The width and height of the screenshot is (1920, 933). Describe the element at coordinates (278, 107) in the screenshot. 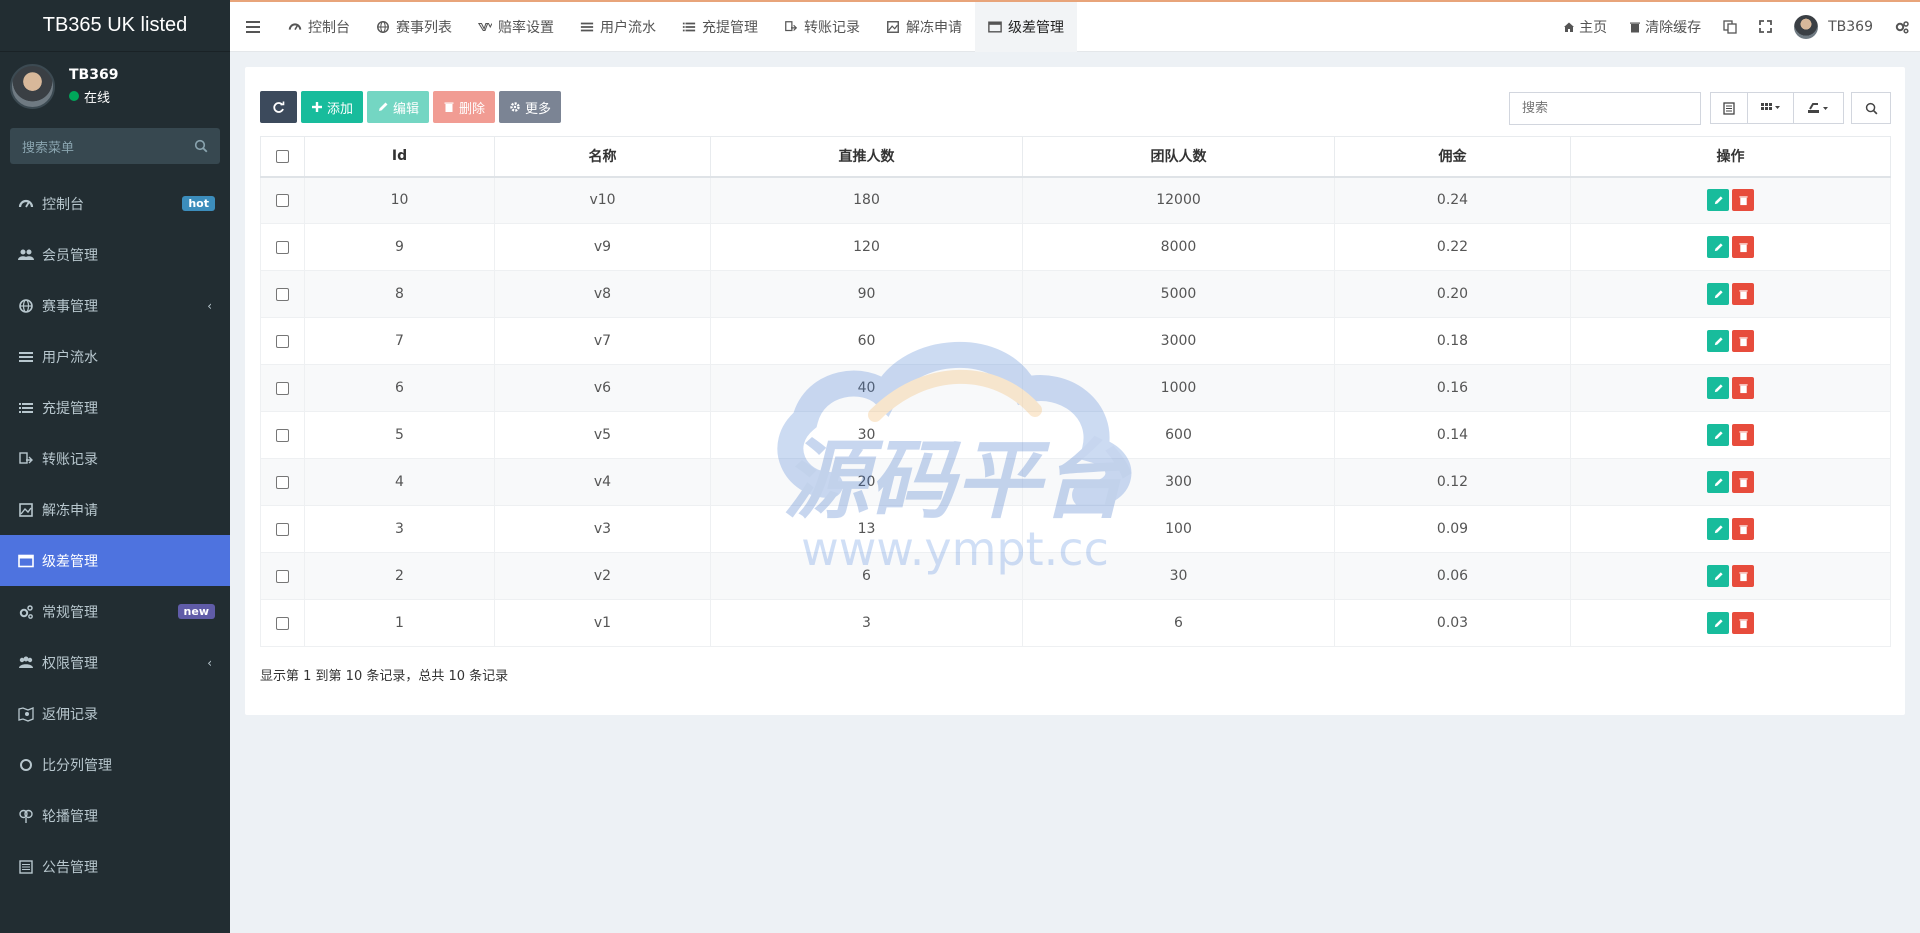

I see `refresh-button` at that location.